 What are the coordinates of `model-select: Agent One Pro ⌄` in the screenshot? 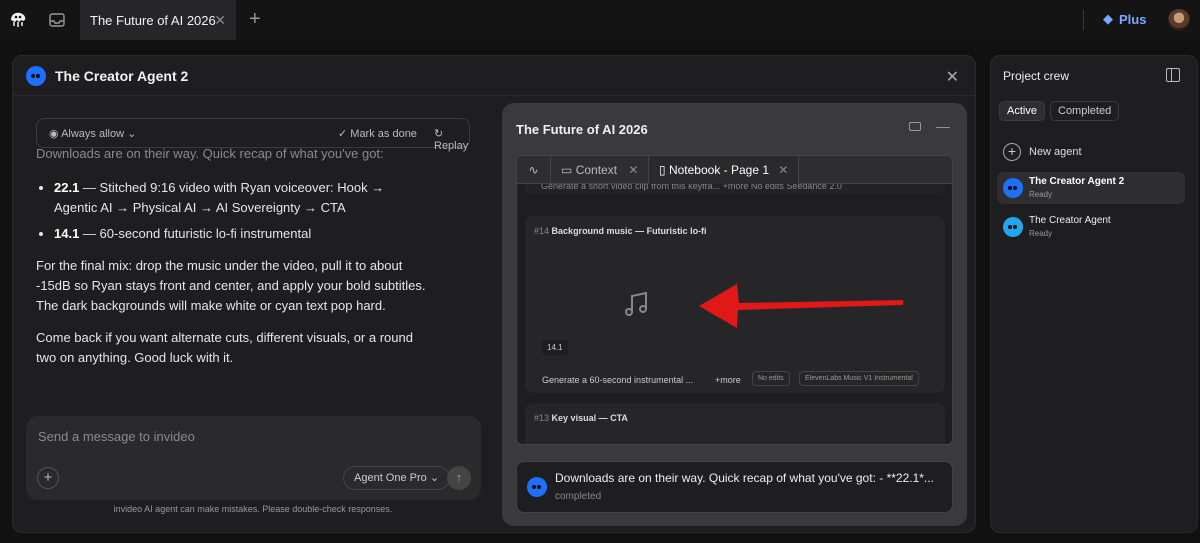 It's located at (397, 478).